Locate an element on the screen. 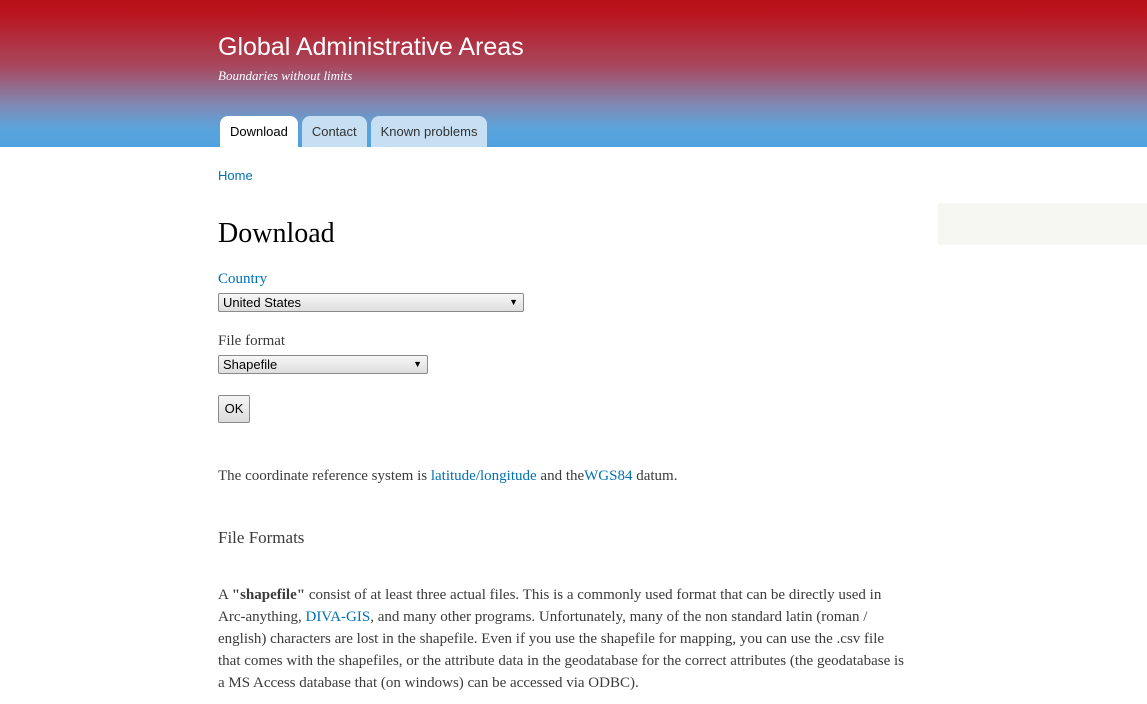  sidebar-block is located at coordinates (1042, 224).